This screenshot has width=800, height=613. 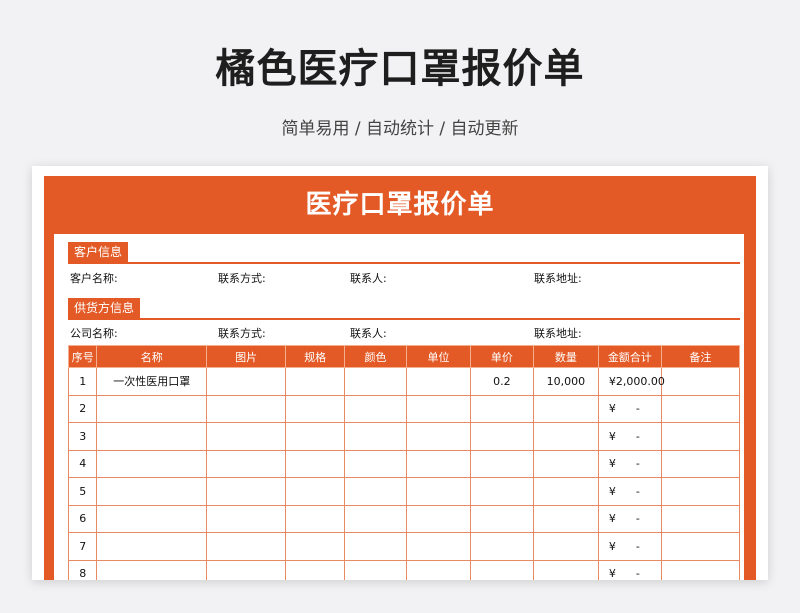 What do you see at coordinates (242, 333) in the screenshot?
I see `supplier-contact-method-label: 联系方式:` at bounding box center [242, 333].